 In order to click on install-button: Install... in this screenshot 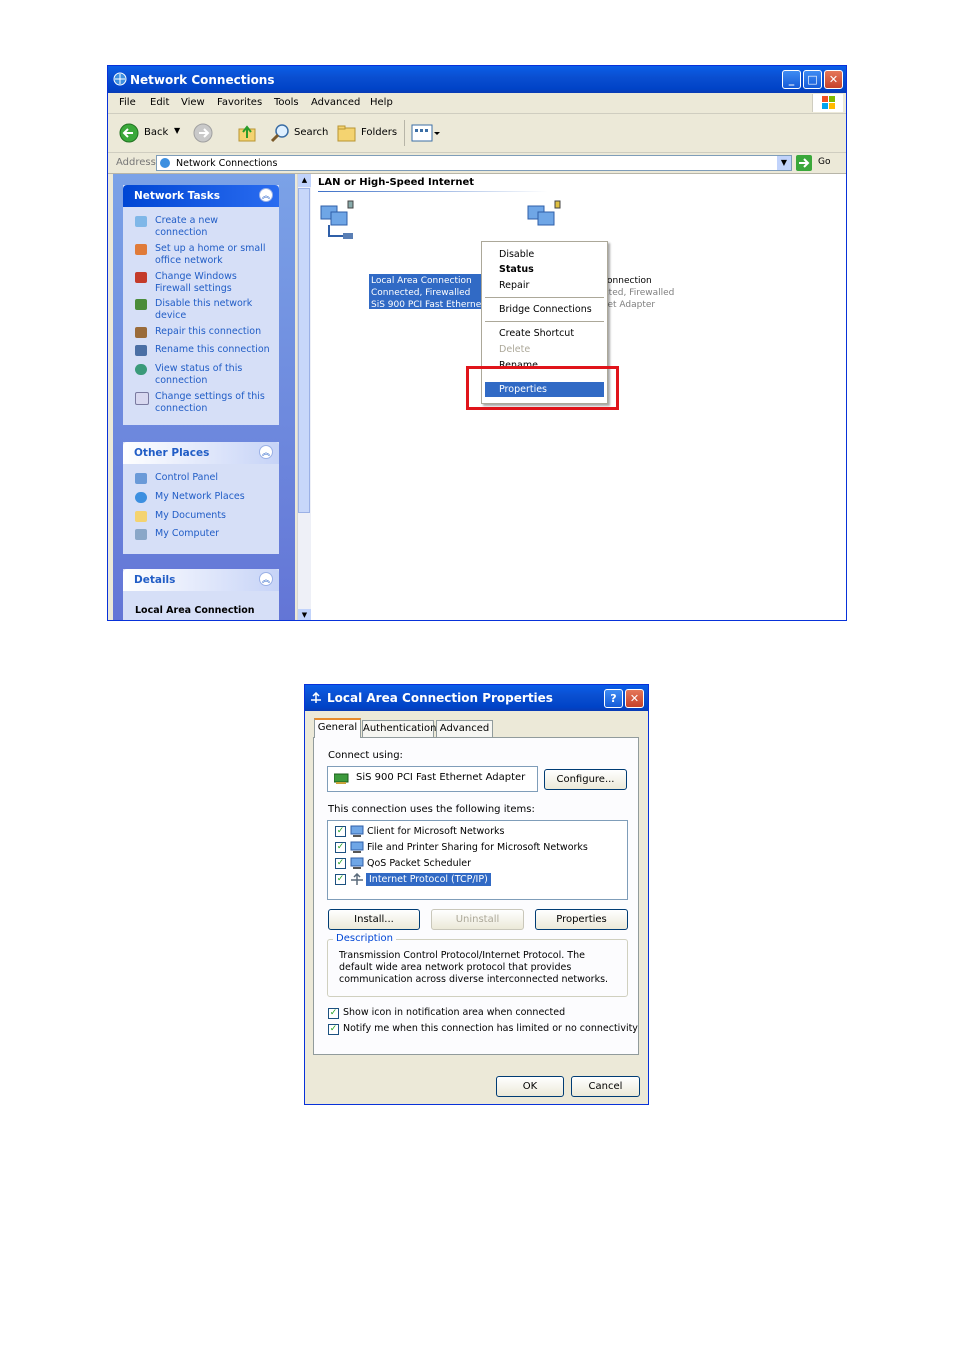, I will do `click(374, 919)`.